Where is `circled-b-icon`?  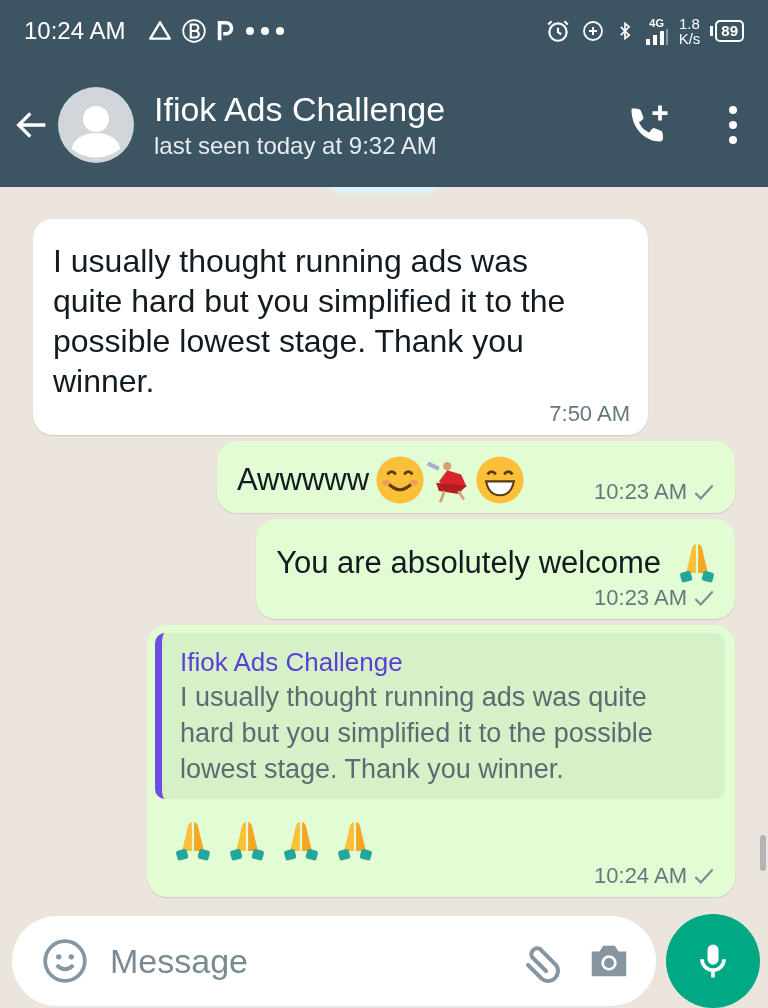
circled-b-icon is located at coordinates (194, 31).